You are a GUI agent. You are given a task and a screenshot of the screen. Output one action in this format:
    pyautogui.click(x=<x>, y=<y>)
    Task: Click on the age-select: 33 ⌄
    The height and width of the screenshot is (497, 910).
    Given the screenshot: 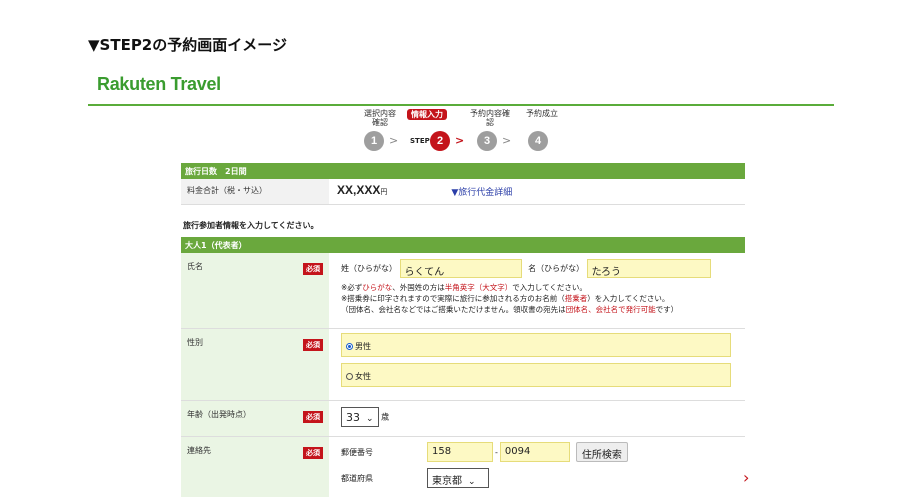 What is the action you would take?
    pyautogui.click(x=360, y=417)
    